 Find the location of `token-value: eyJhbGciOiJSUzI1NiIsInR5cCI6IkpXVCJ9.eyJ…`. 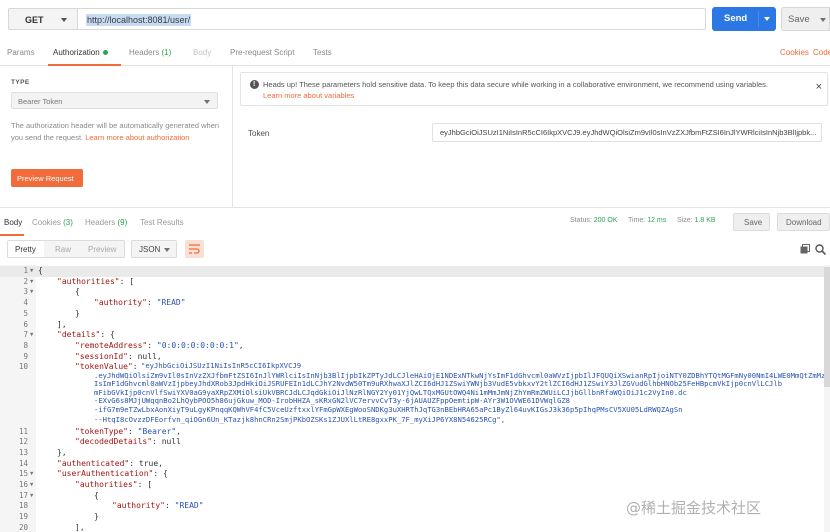

token-value: eyJhbGciOiJSUzI1NiIsInR5cCI6IkpXVCJ9.eyJ… is located at coordinates (628, 132).